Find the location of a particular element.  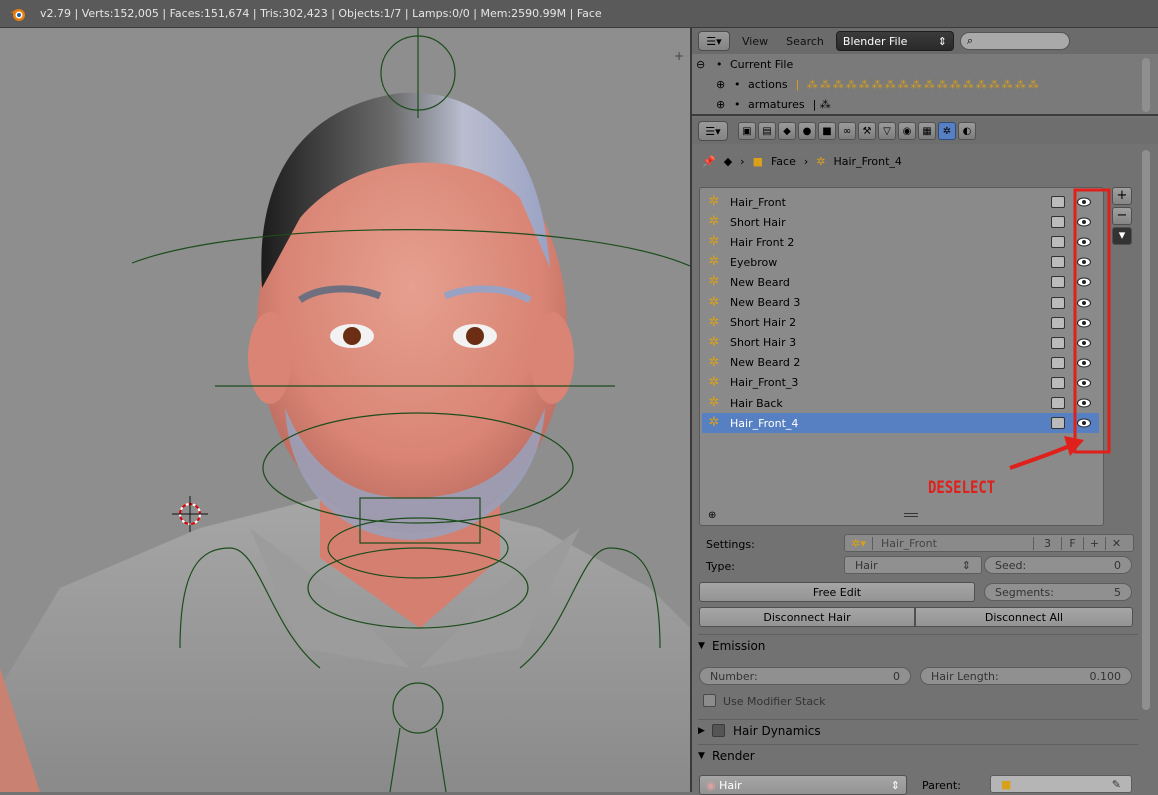

material-tab-icon: ◉ is located at coordinates (907, 131).